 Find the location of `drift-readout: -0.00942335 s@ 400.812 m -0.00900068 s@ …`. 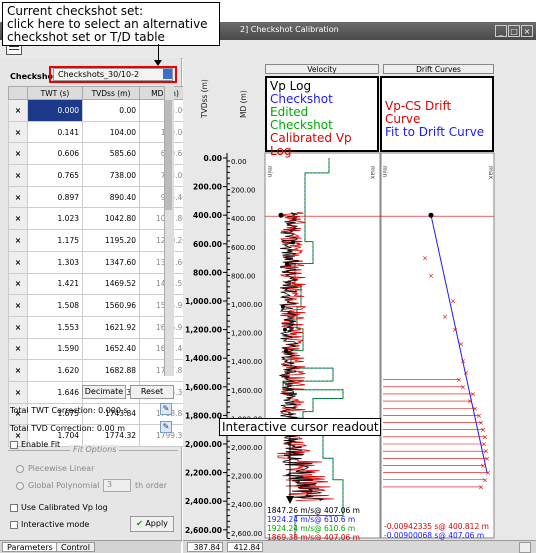

drift-readout: -0.00942335 s@ 400.812 m -0.00900068 s@ … is located at coordinates (440, 531).